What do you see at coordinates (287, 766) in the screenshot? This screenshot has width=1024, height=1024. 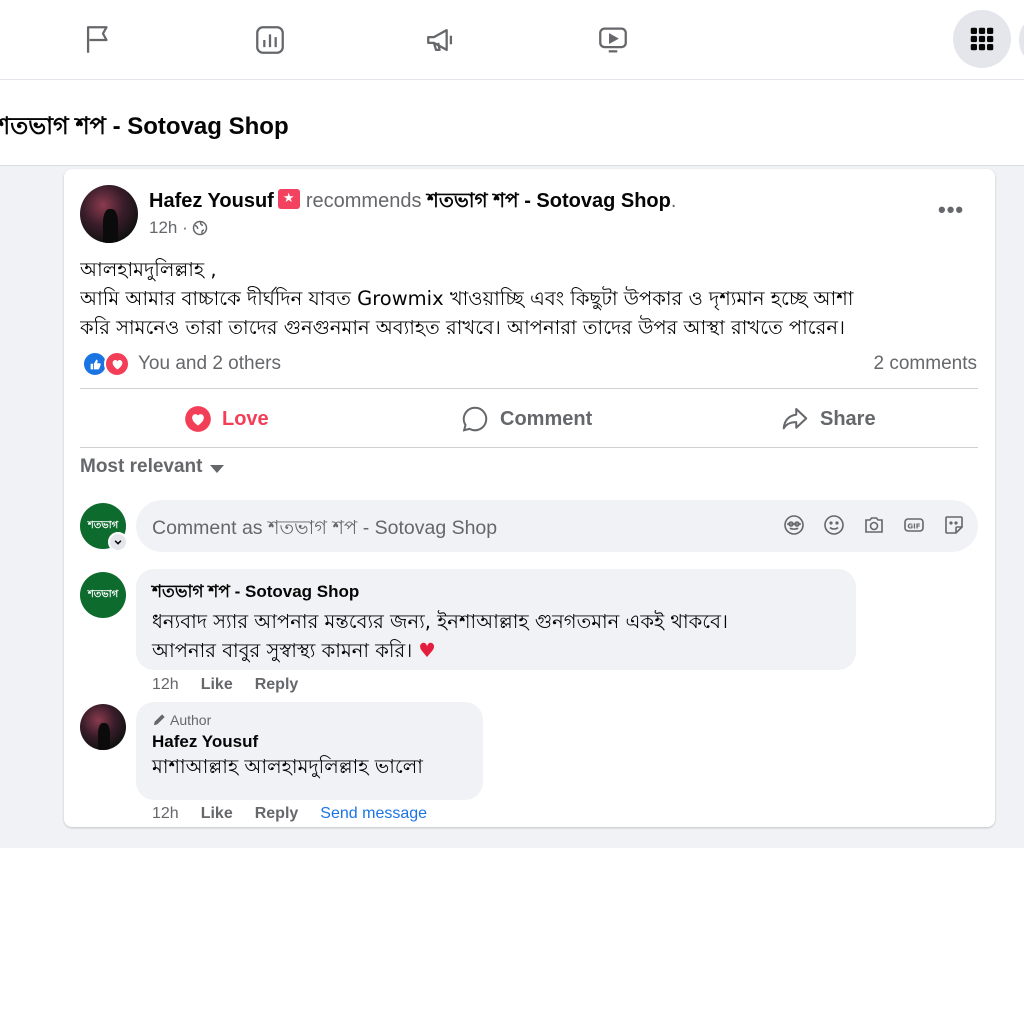 I see `comment-text-line: মাশাআল্লাহ আলহামদুলিল্লাহ ভালো` at bounding box center [287, 766].